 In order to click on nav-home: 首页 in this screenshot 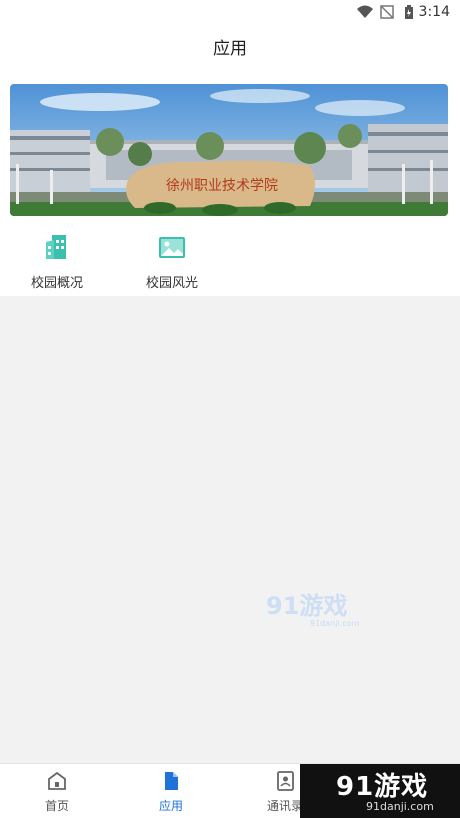, I will do `click(57, 791)`.